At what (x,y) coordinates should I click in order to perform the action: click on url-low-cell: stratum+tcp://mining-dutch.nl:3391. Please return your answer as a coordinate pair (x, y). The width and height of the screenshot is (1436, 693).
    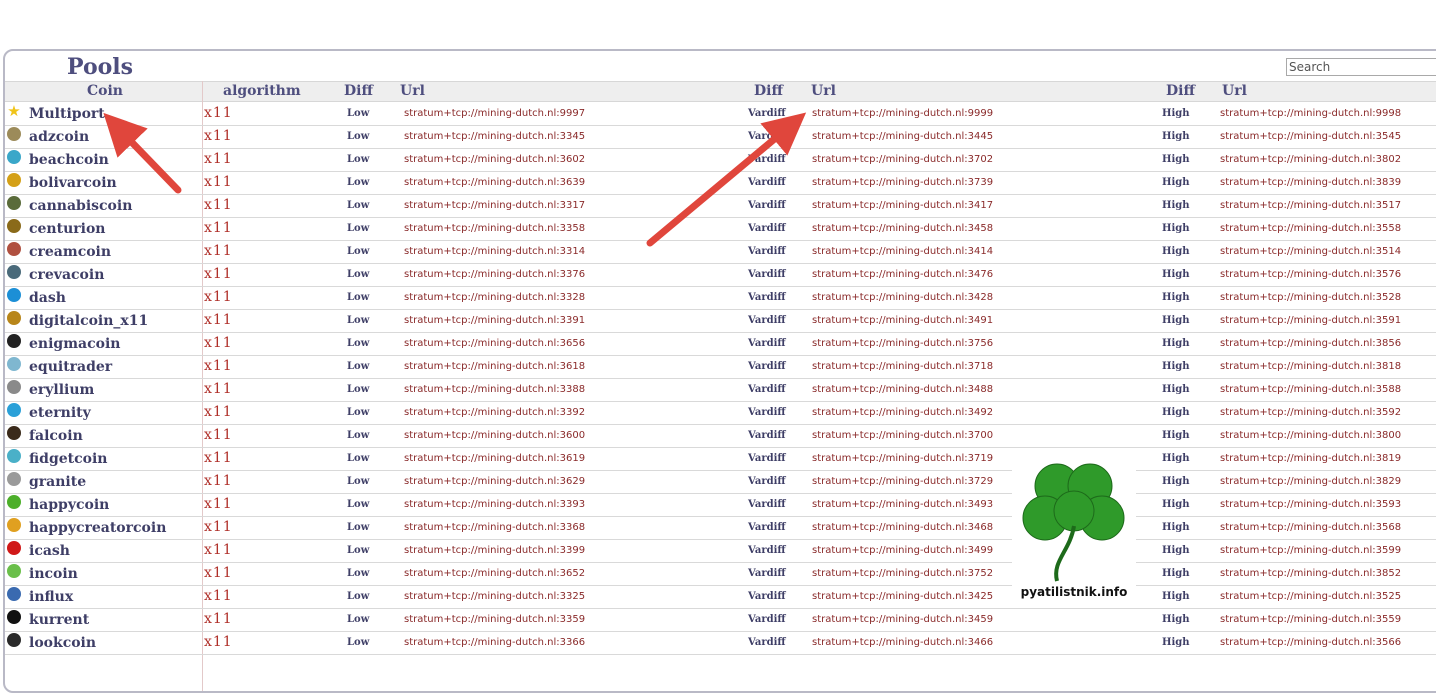
    Looking at the image, I should click on (494, 320).